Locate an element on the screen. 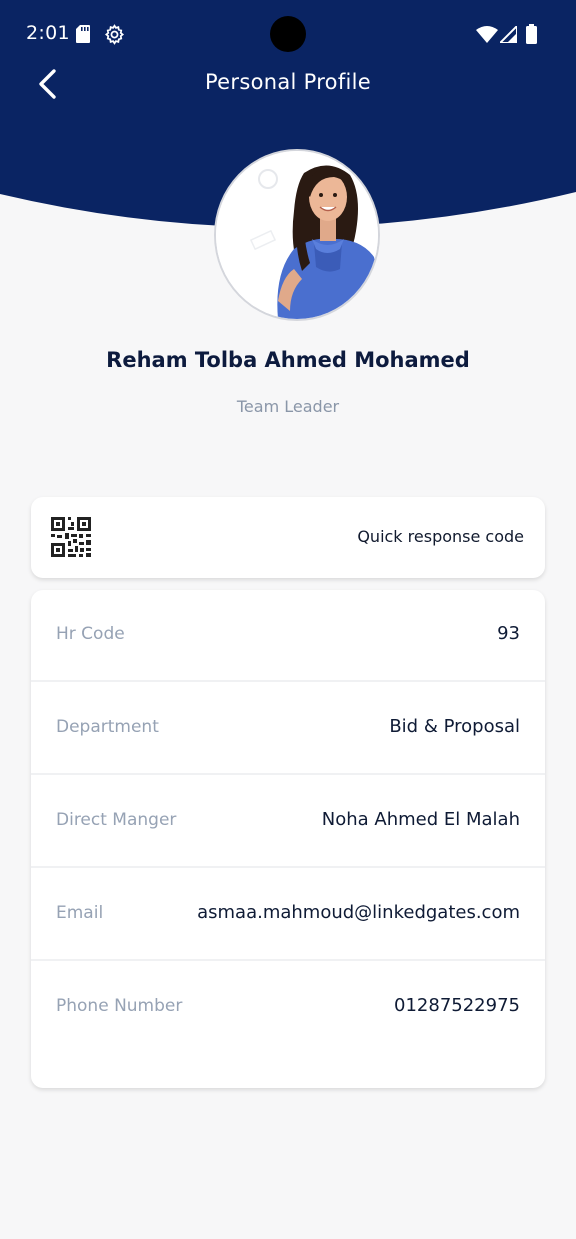 The width and height of the screenshot is (576, 1239). qr-code-label: Quick response code is located at coordinates (440, 536).